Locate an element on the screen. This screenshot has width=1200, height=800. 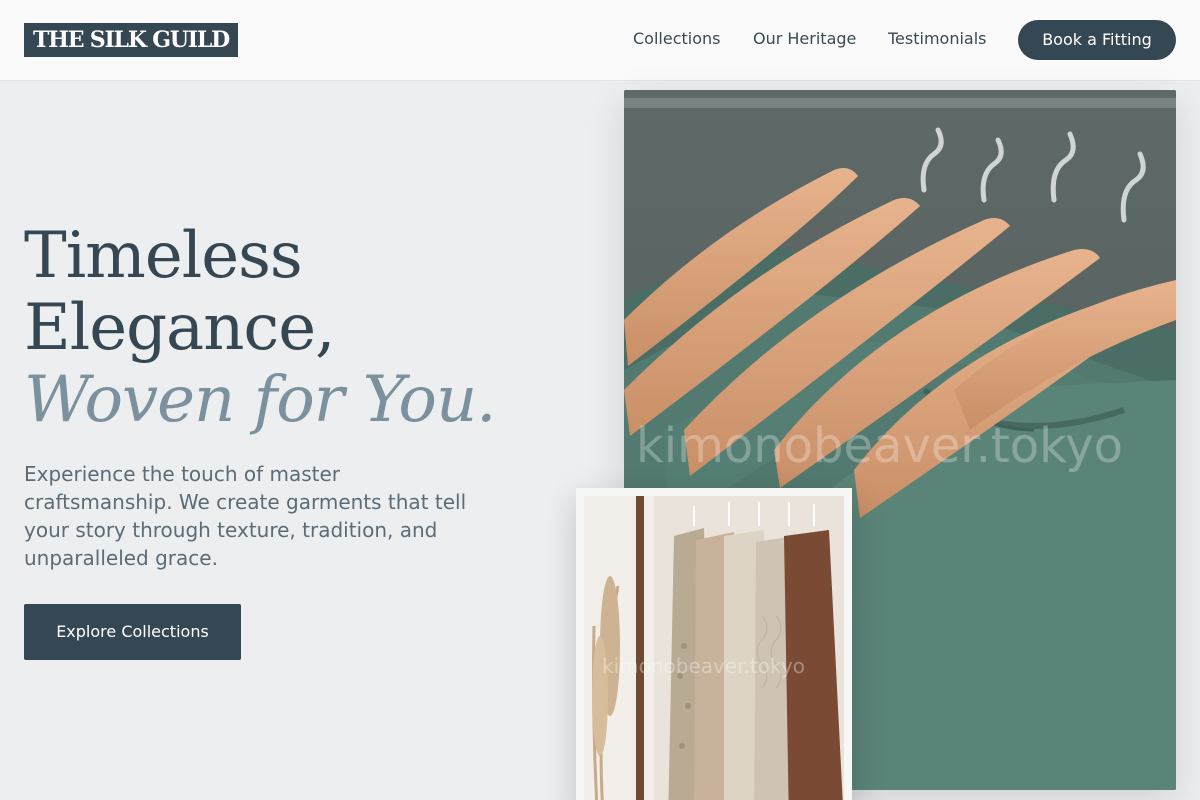
nav-link-our-heritage: Our Heritage is located at coordinates (804, 39).